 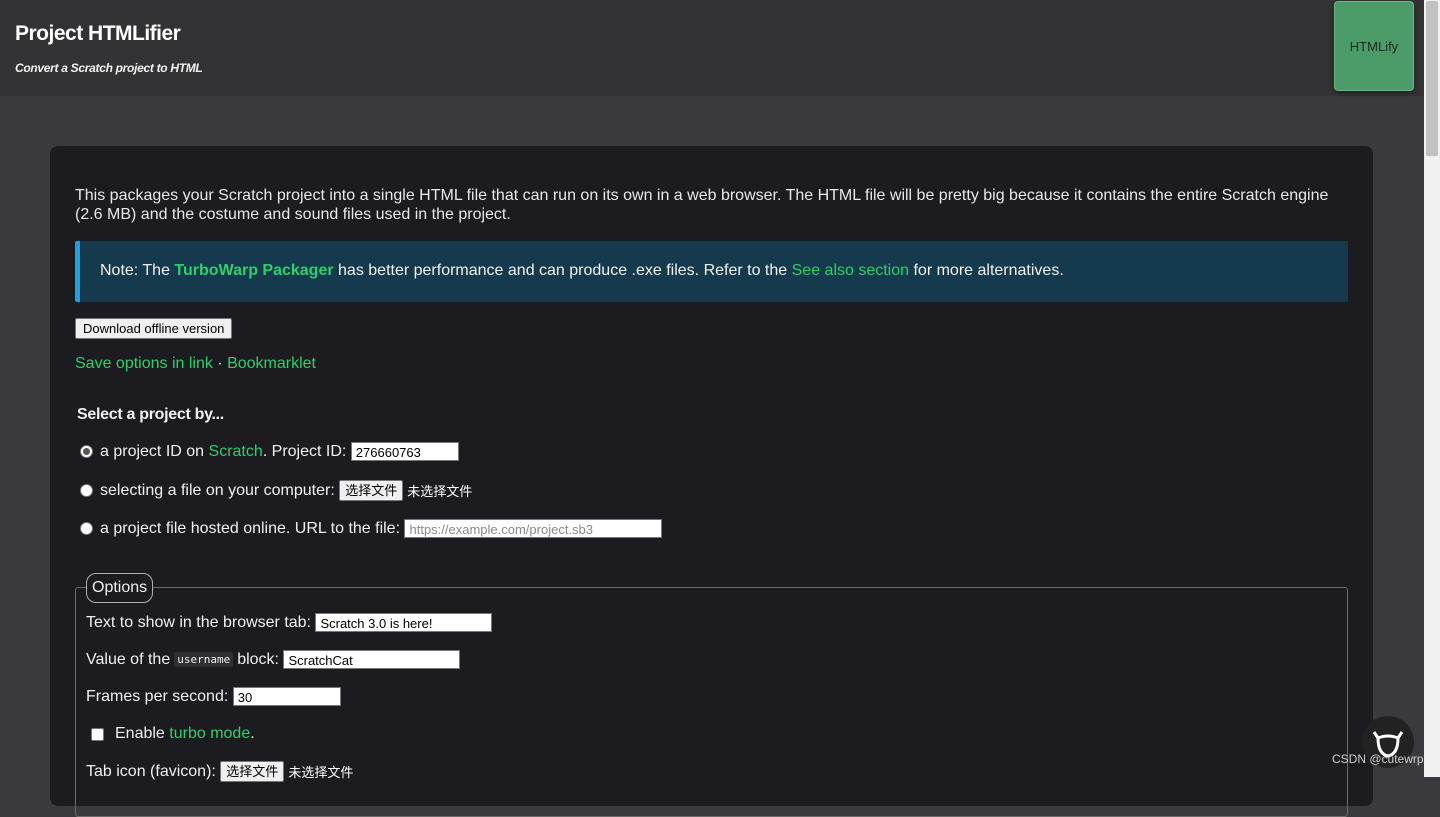 I want to click on fps-input: 30, so click(x=286, y=696).